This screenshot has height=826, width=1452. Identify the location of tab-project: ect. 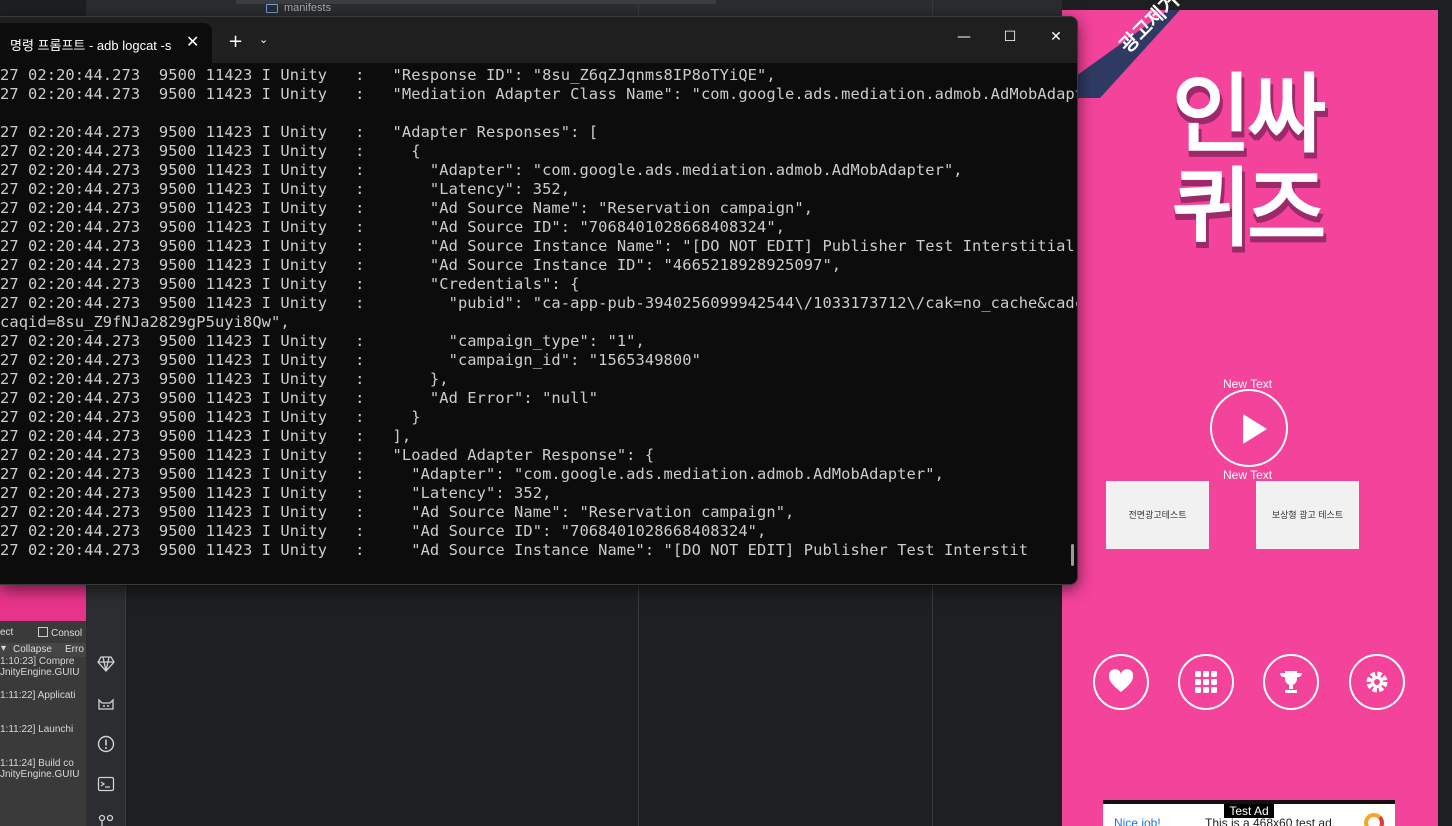
(6, 632).